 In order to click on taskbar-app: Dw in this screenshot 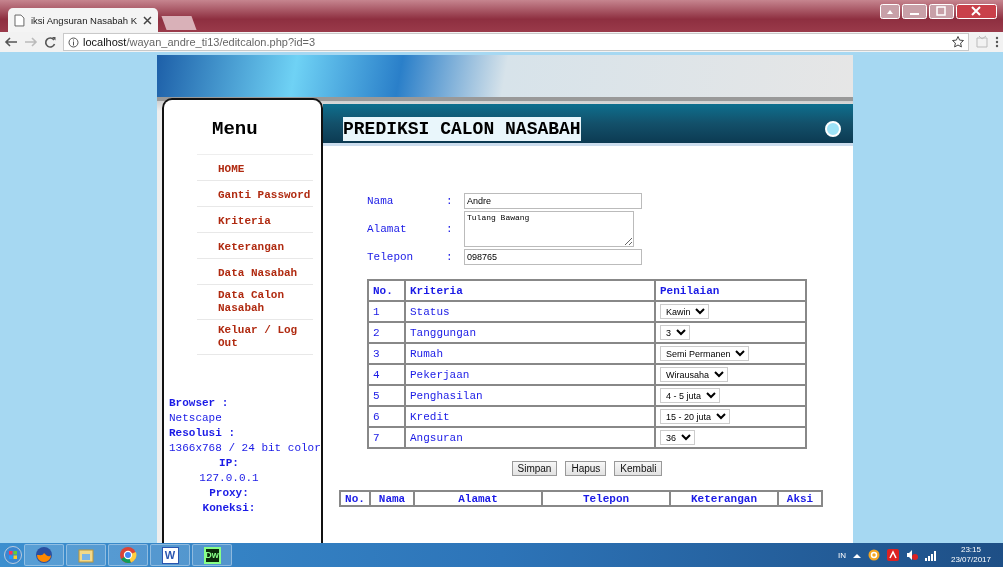, I will do `click(212, 555)`.